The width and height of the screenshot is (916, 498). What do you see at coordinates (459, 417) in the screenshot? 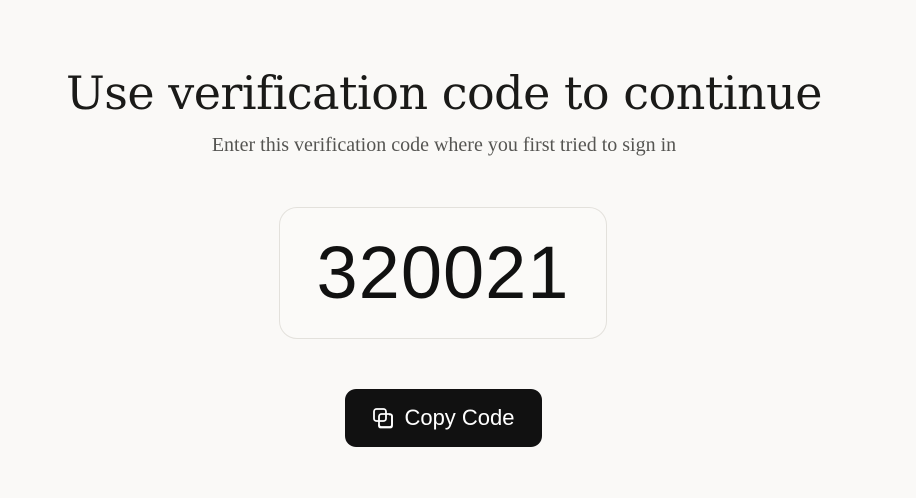
I see `copy-code-label: Copy Code` at bounding box center [459, 417].